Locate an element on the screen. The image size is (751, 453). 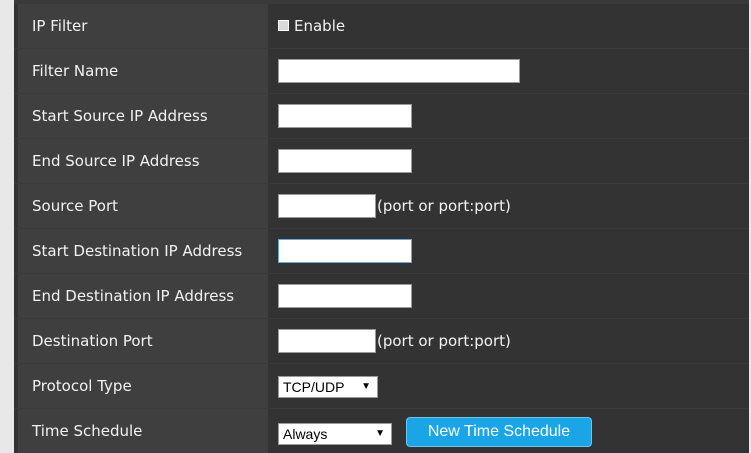
time-schedule-label: Time Schedule is located at coordinates (143, 431).